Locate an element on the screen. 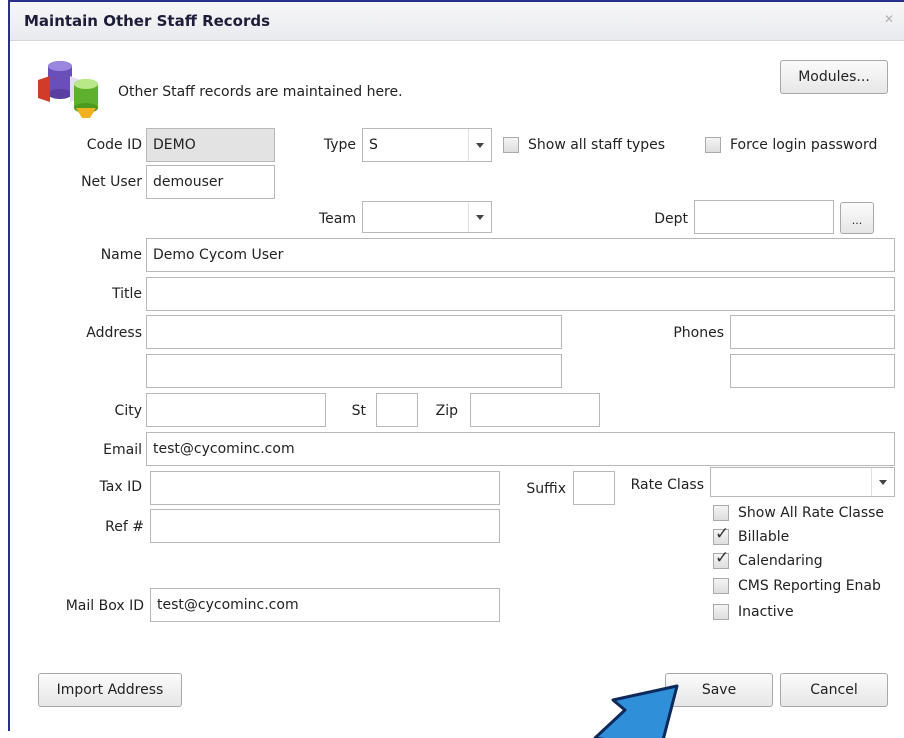 The image size is (904, 738). st-label: St is located at coordinates (358, 411).